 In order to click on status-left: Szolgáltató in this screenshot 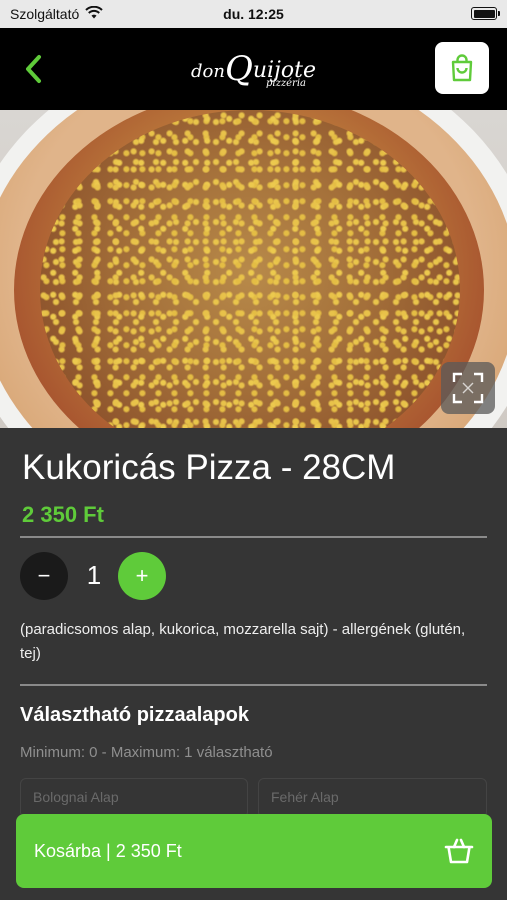, I will do `click(100, 13)`.